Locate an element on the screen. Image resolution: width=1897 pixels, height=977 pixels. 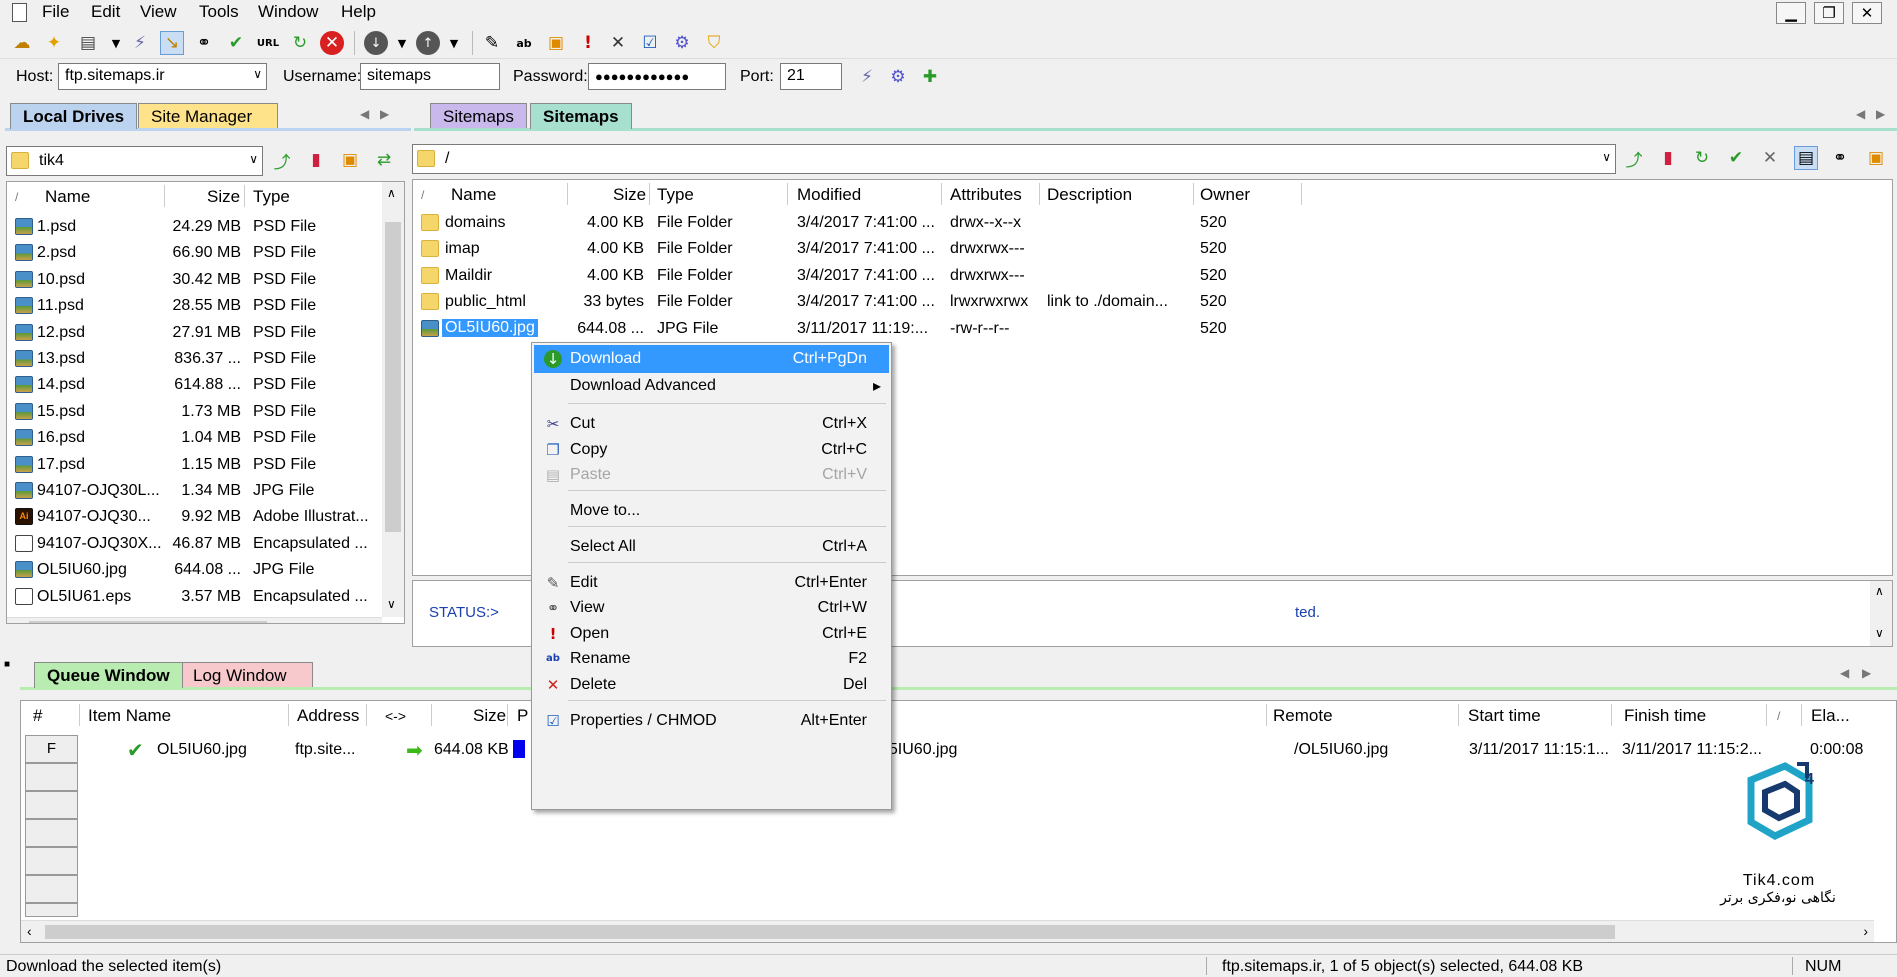
local-file-row: 1.psd 24.29 MB PSD File is located at coordinates (194, 227).